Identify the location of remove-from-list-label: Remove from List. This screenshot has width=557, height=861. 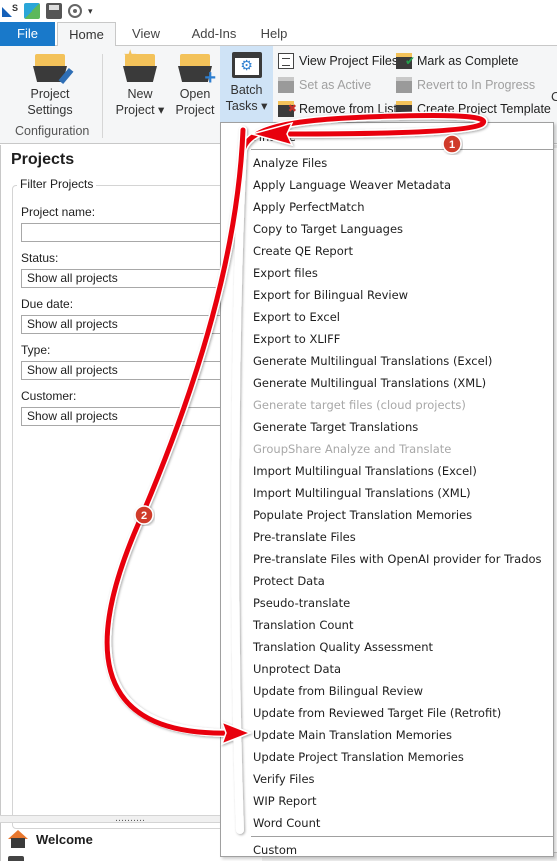
(348, 109).